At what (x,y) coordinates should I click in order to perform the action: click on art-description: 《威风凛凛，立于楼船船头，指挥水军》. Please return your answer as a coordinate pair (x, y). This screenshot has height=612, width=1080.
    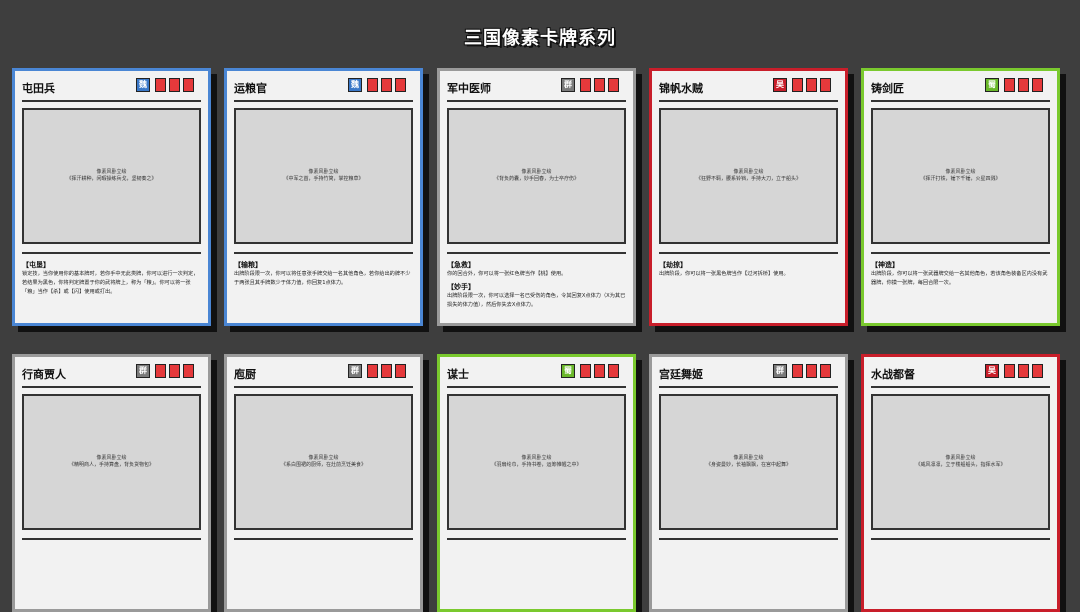
    Looking at the image, I should click on (960, 465).